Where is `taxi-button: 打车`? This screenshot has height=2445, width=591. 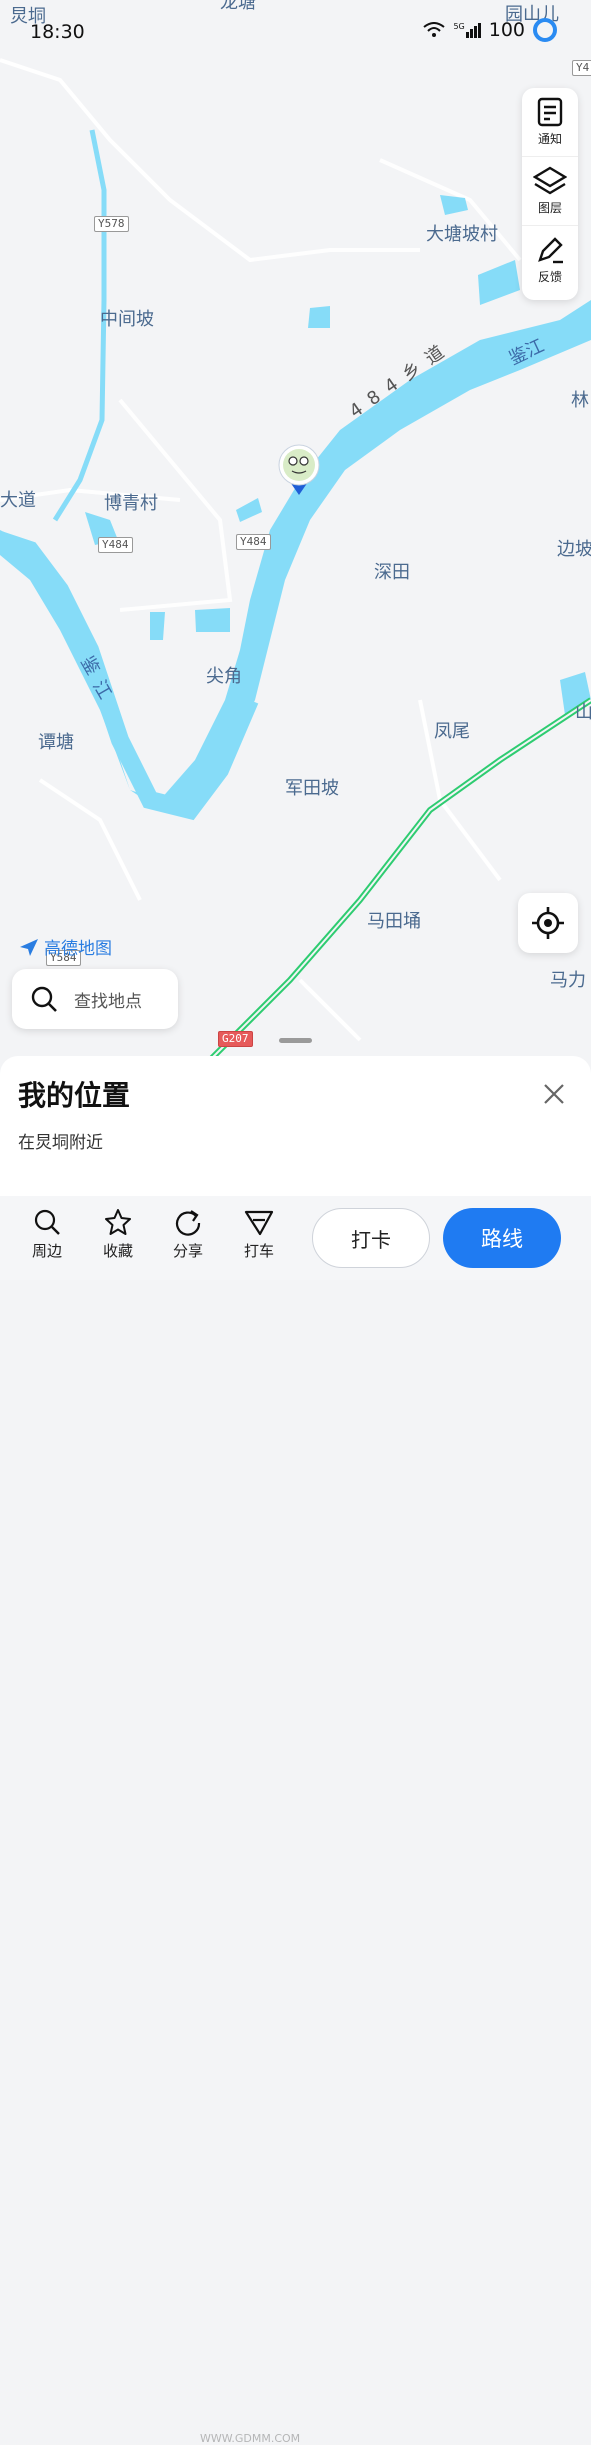
taxi-button: 打车 is located at coordinates (259, 1234).